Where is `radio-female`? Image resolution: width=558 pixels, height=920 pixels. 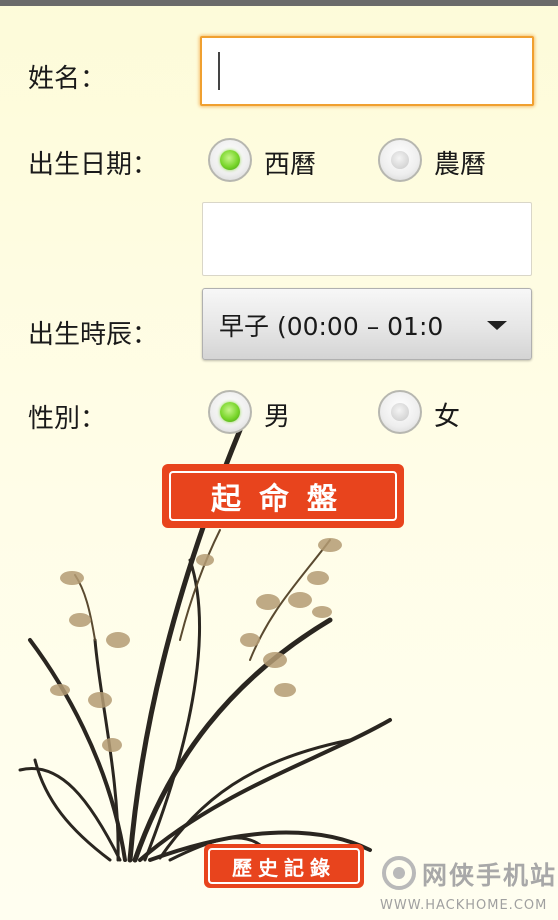
radio-female is located at coordinates (400, 412).